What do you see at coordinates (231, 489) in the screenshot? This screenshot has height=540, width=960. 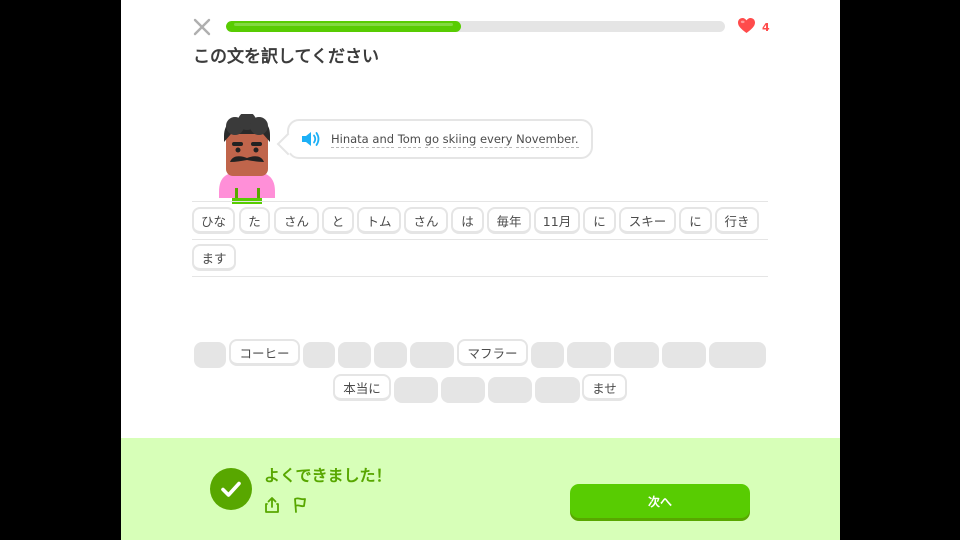 I see `check-icon` at bounding box center [231, 489].